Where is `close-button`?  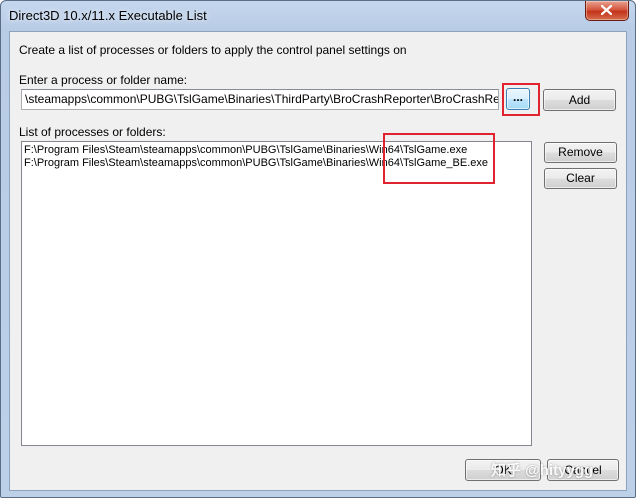
close-button is located at coordinates (607, 11).